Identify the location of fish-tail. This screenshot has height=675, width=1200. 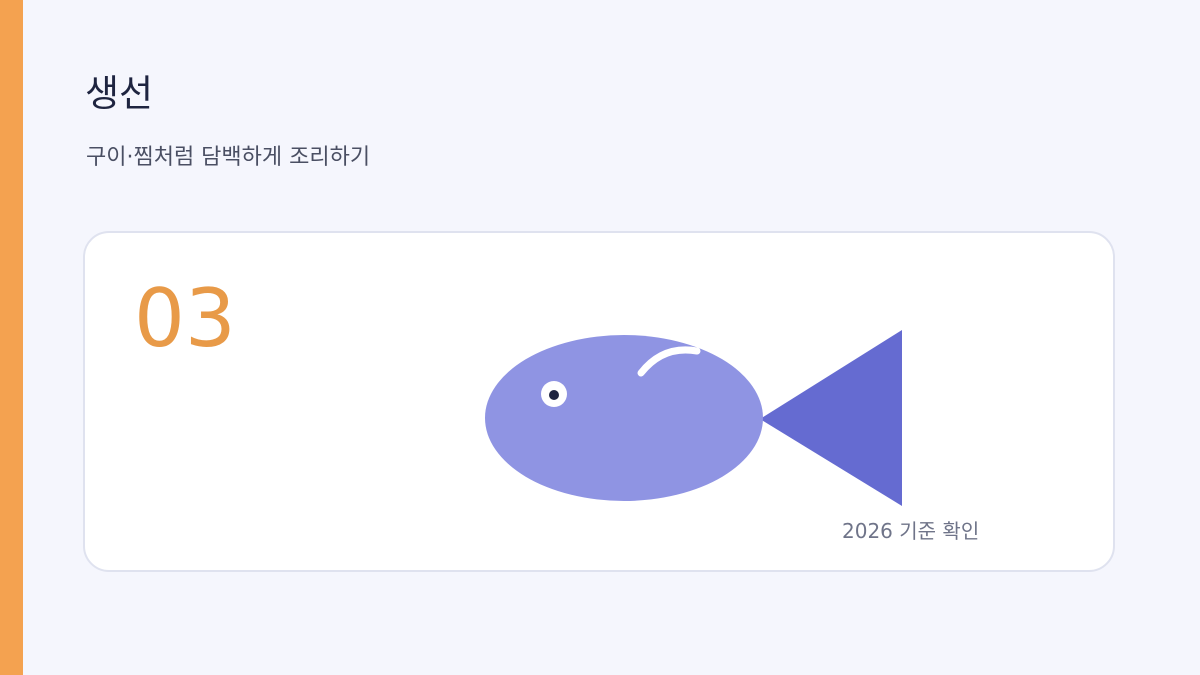
(831, 418).